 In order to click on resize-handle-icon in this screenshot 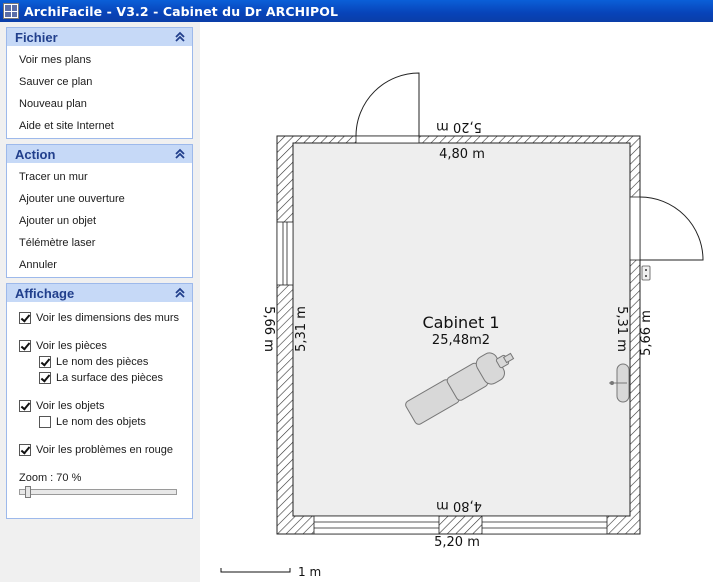, I will do `click(646, 273)`.